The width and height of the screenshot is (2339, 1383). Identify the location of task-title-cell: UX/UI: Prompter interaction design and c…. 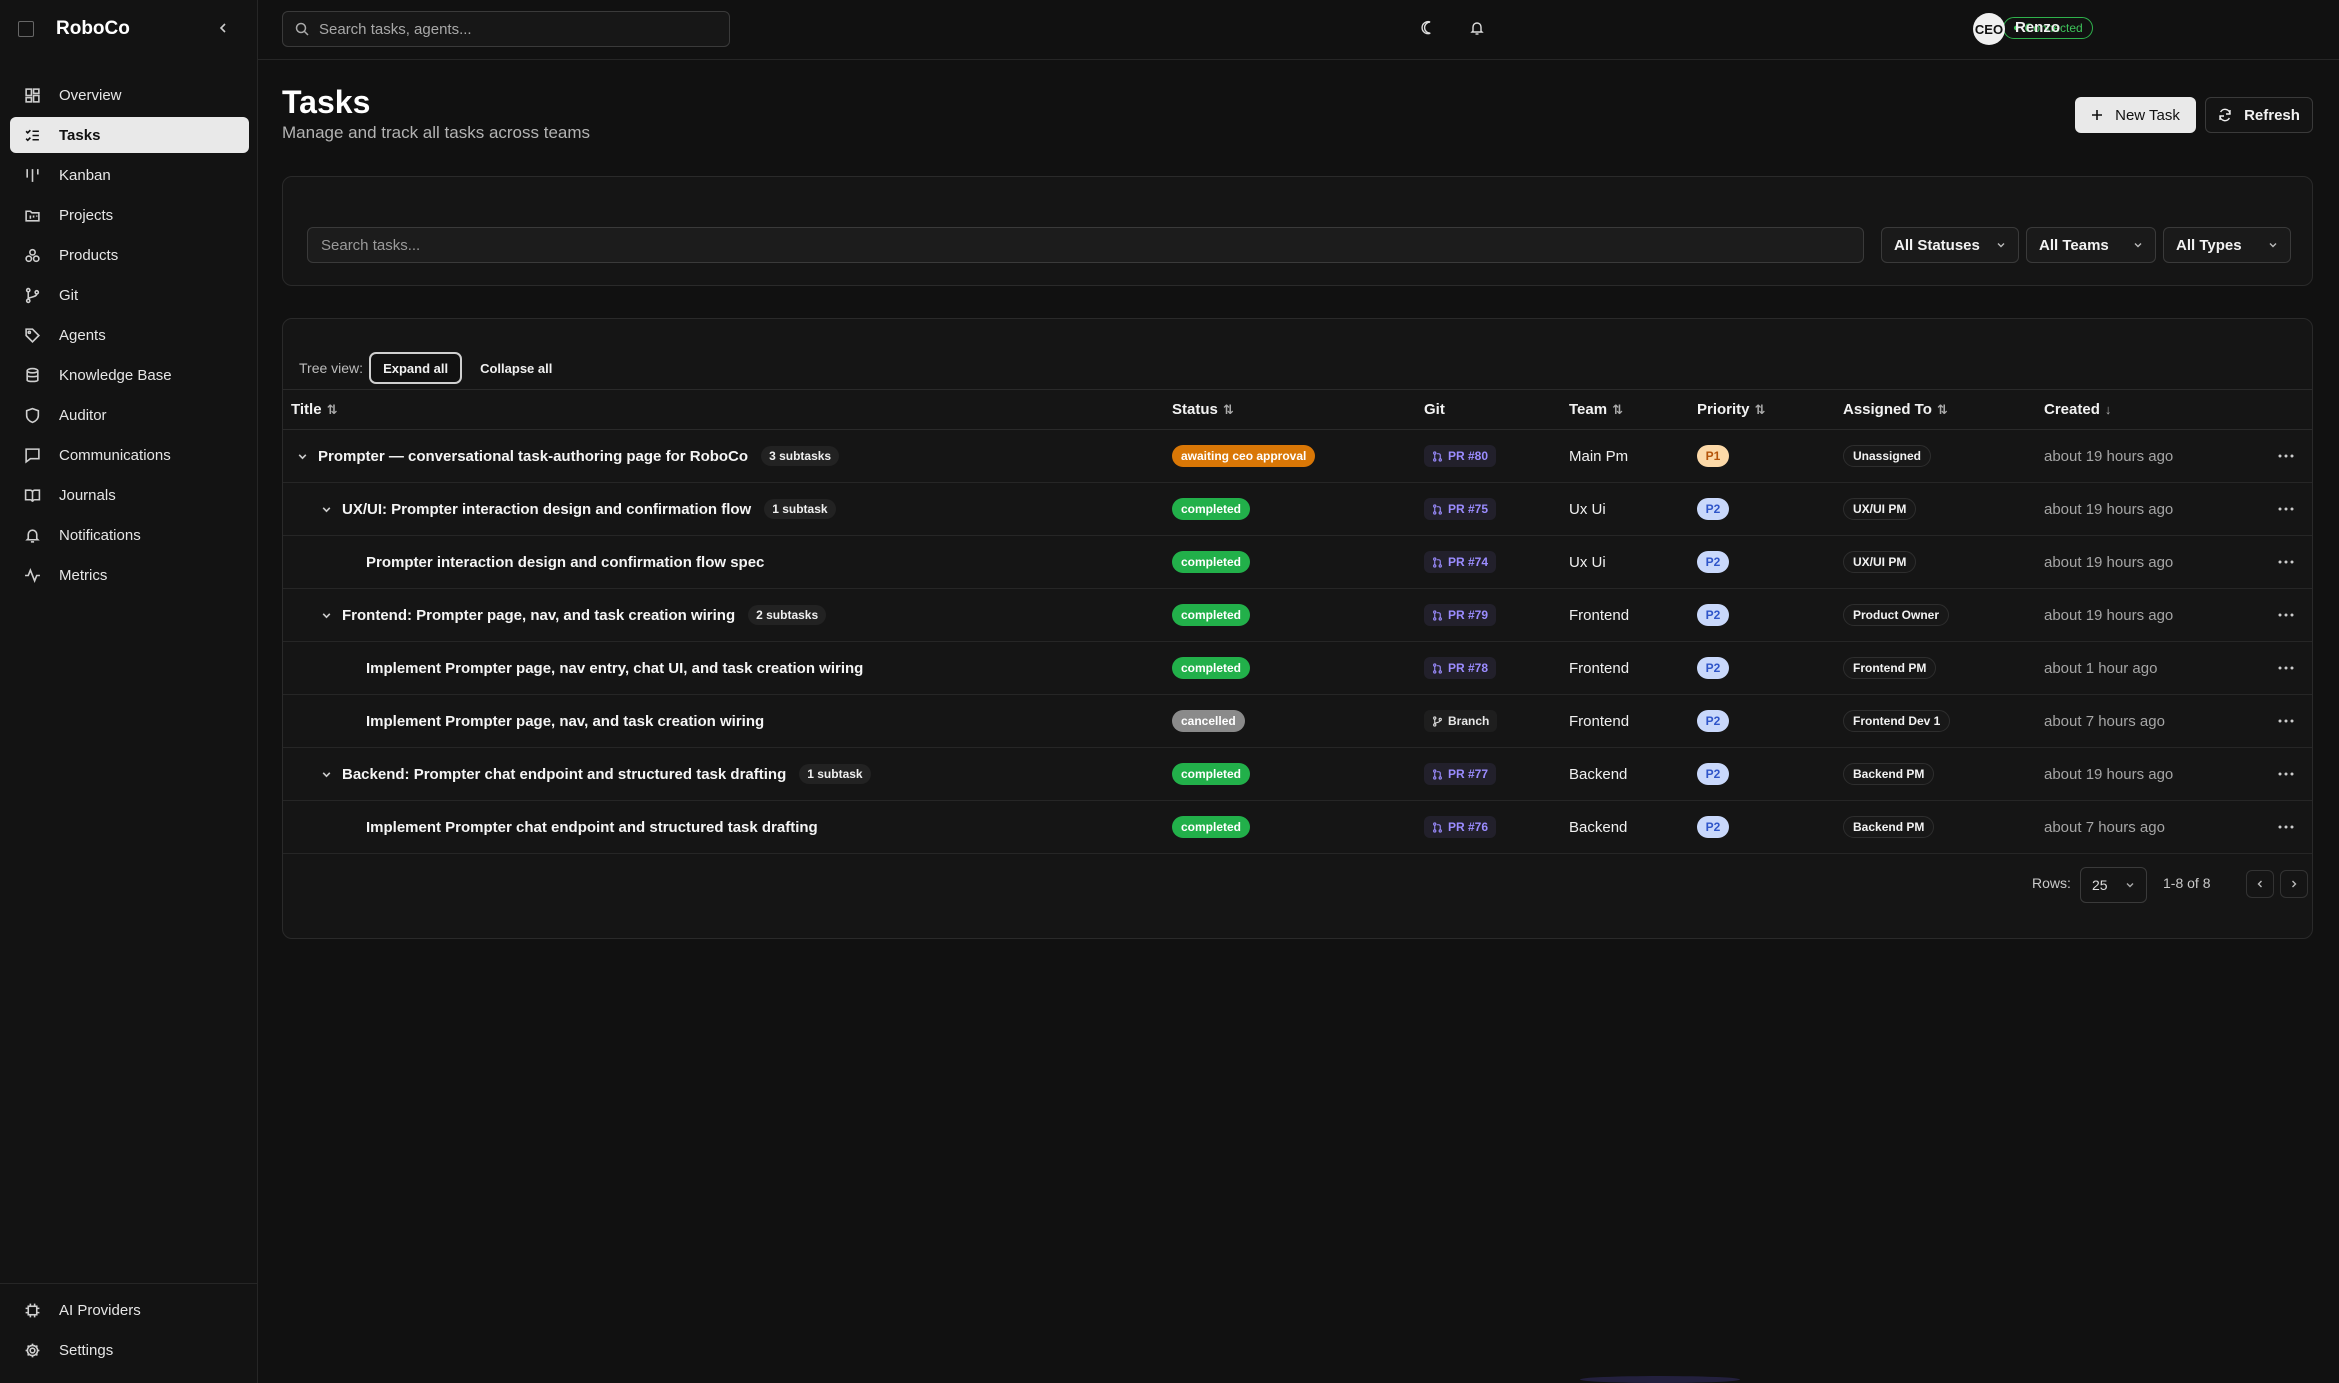
(577, 509).